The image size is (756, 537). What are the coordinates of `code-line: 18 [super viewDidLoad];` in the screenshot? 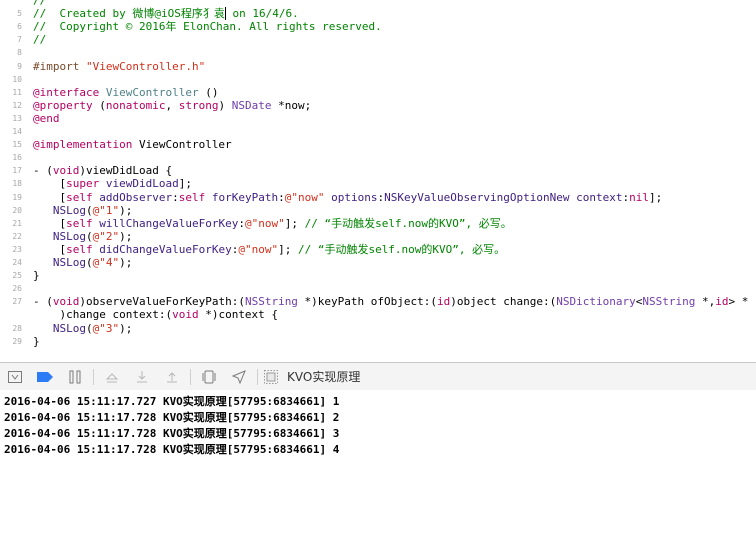 It's located at (378, 183).